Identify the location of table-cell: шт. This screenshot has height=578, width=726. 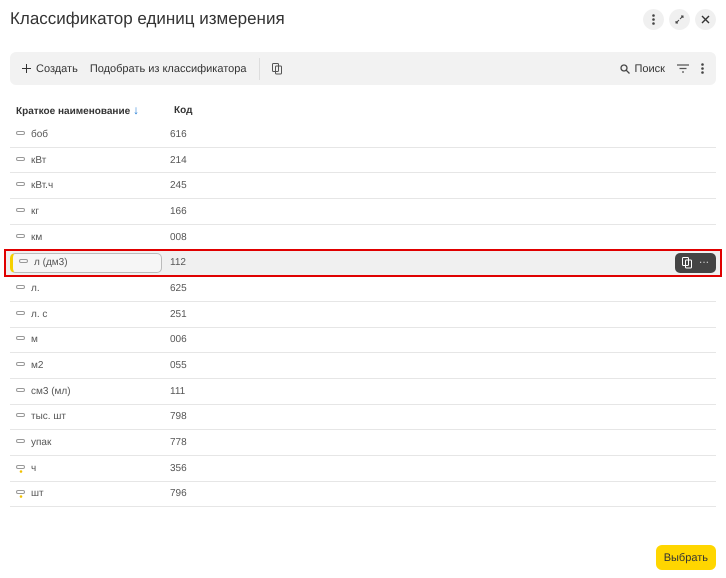
(37, 494).